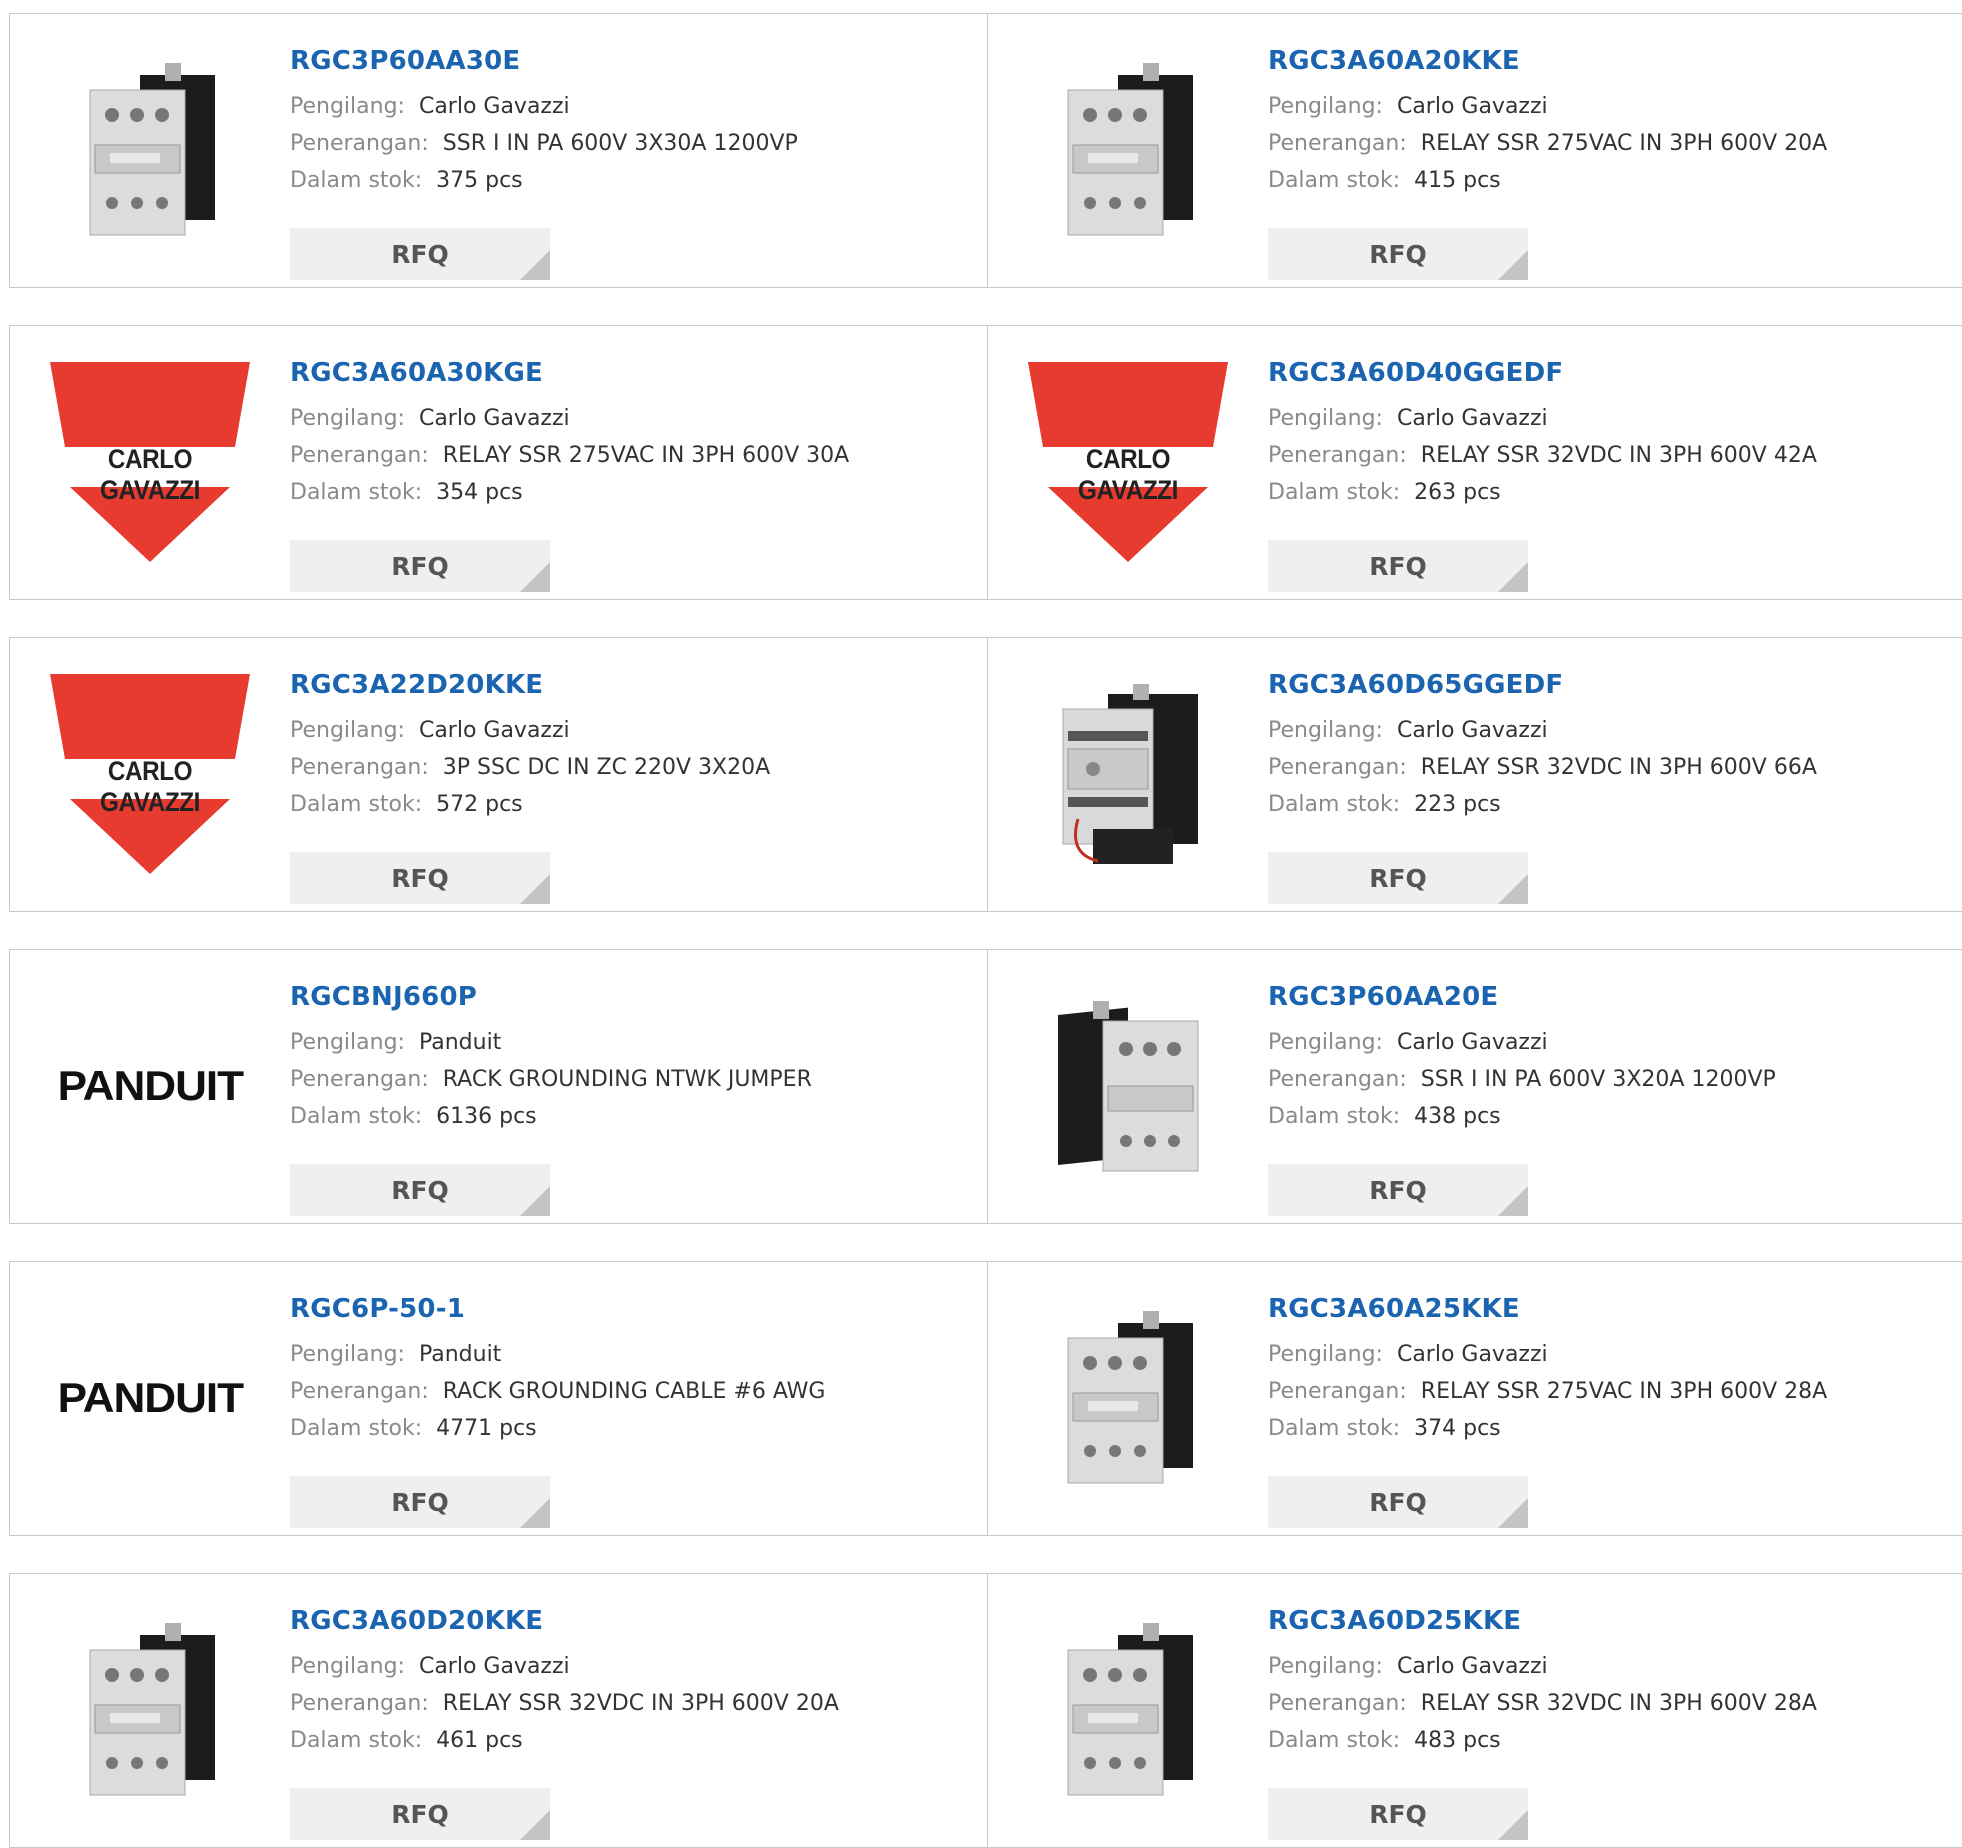  I want to click on stock-line: Dalam stok: 4771 pcs, so click(633, 1428).